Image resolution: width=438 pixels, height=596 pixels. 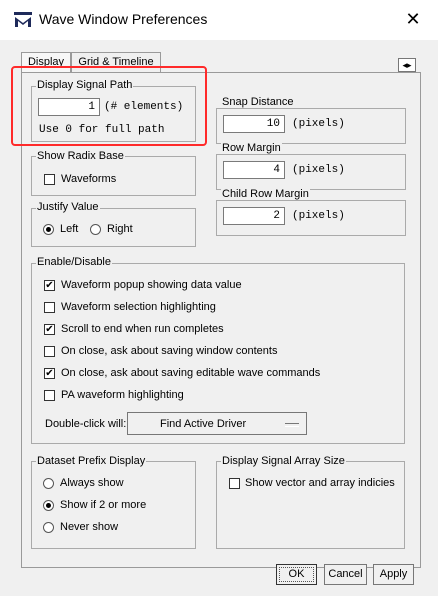 I want to click on pa-waveform-label: PA waveform highlighting, so click(x=122, y=395).